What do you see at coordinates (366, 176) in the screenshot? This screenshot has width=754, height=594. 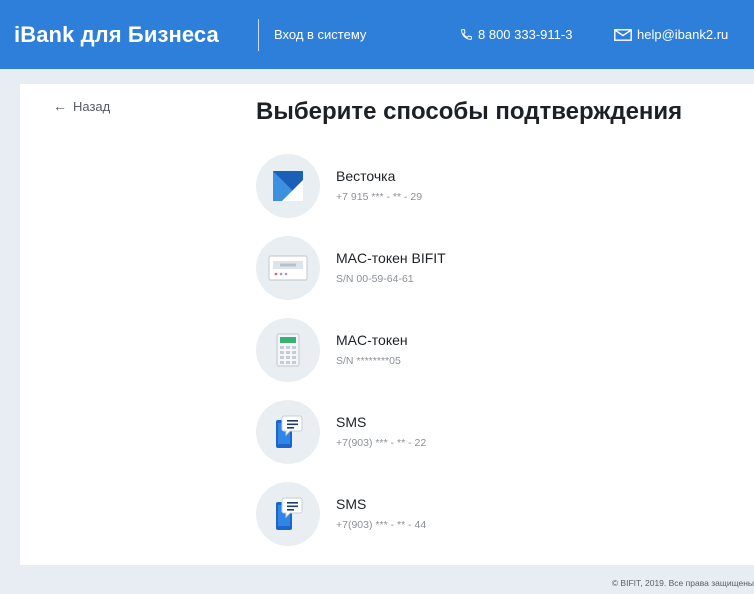 I see `method-name: Весточка` at bounding box center [366, 176].